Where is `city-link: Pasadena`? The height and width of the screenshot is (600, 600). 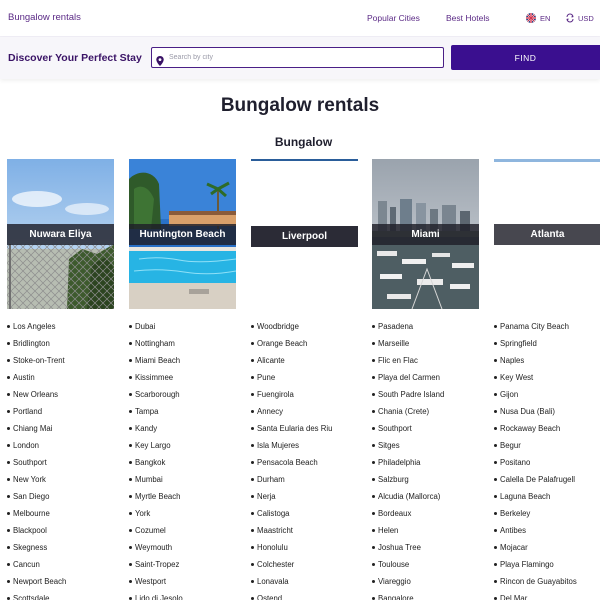
city-link: Pasadena is located at coordinates (395, 326).